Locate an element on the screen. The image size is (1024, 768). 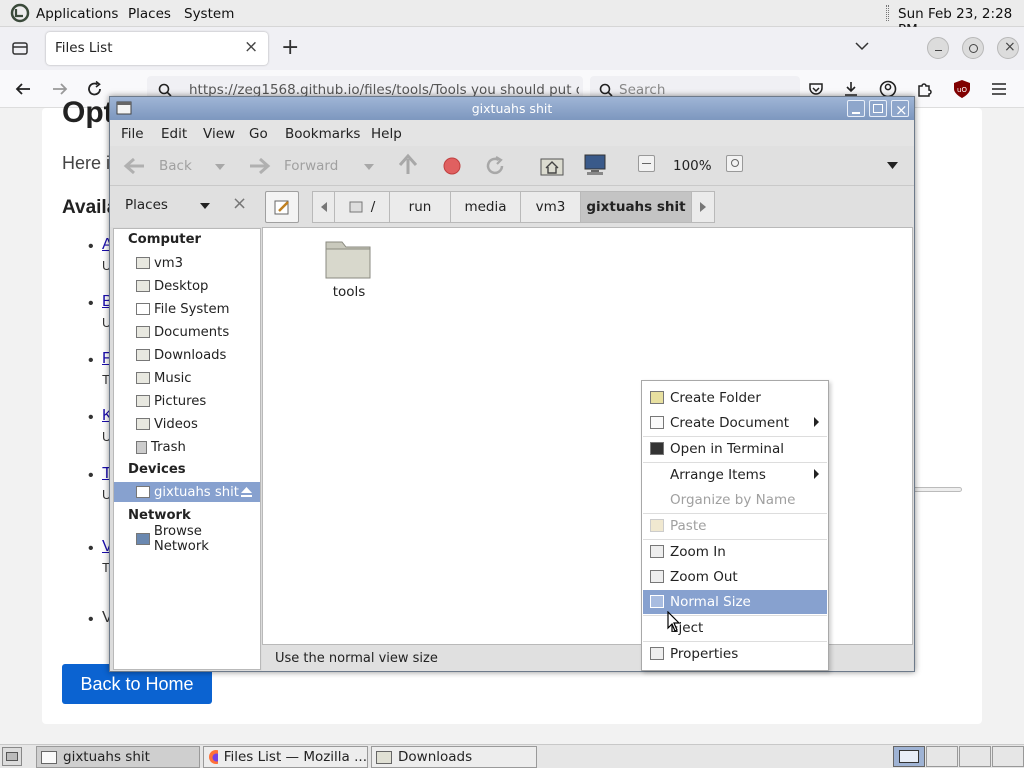
path-crumb-run: run is located at coordinates (420, 207).